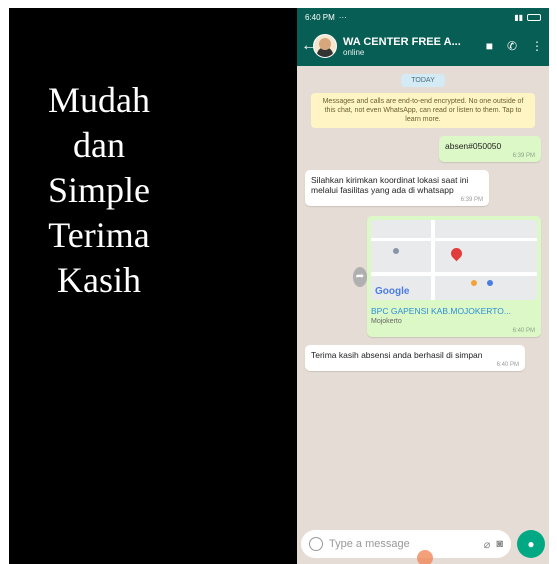 The width and height of the screenshot is (557, 564). I want to click on share-icon: ➦, so click(360, 276).